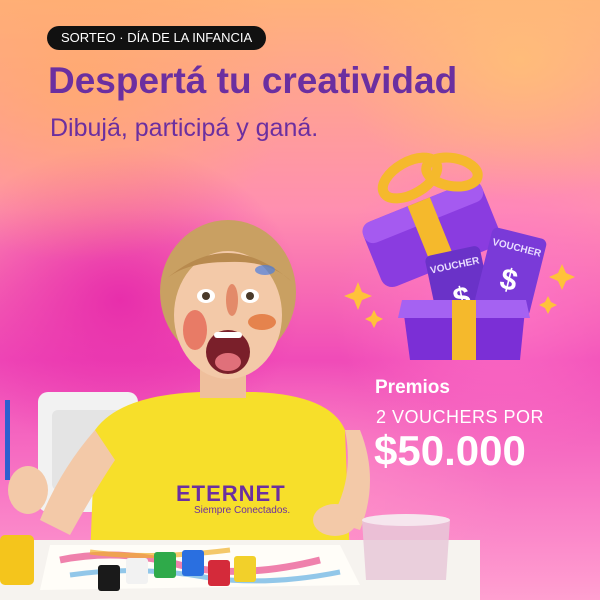 This screenshot has height=600, width=600. What do you see at coordinates (17, 560) in the screenshot?
I see `yellow-jar` at bounding box center [17, 560].